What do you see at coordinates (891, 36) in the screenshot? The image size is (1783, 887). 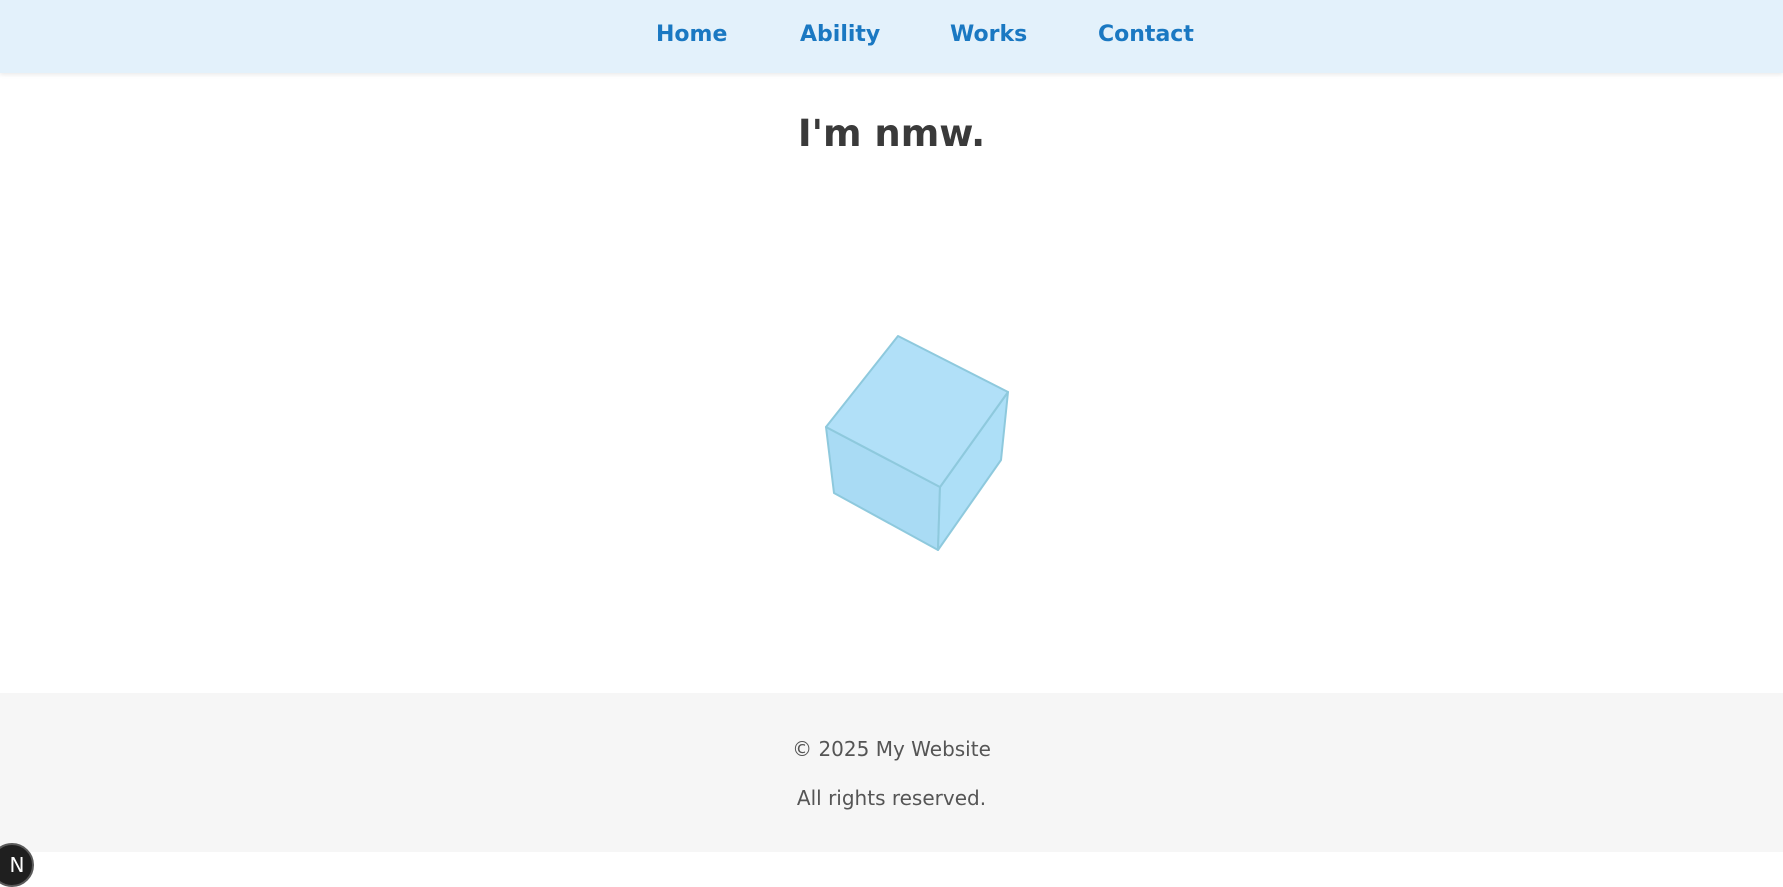 I see `top-navigation: Home Ability Works Contact` at bounding box center [891, 36].